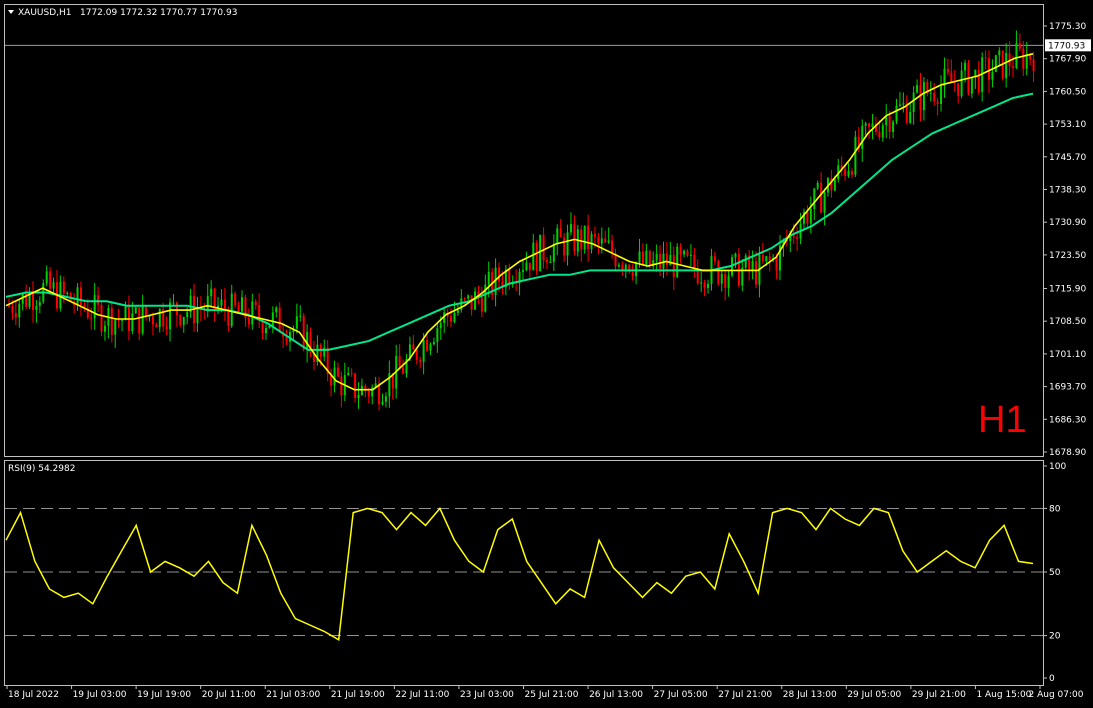 The image size is (1093, 708). What do you see at coordinates (1067, 60) in the screenshot?
I see `price-tick-label: 1767.90` at bounding box center [1067, 60].